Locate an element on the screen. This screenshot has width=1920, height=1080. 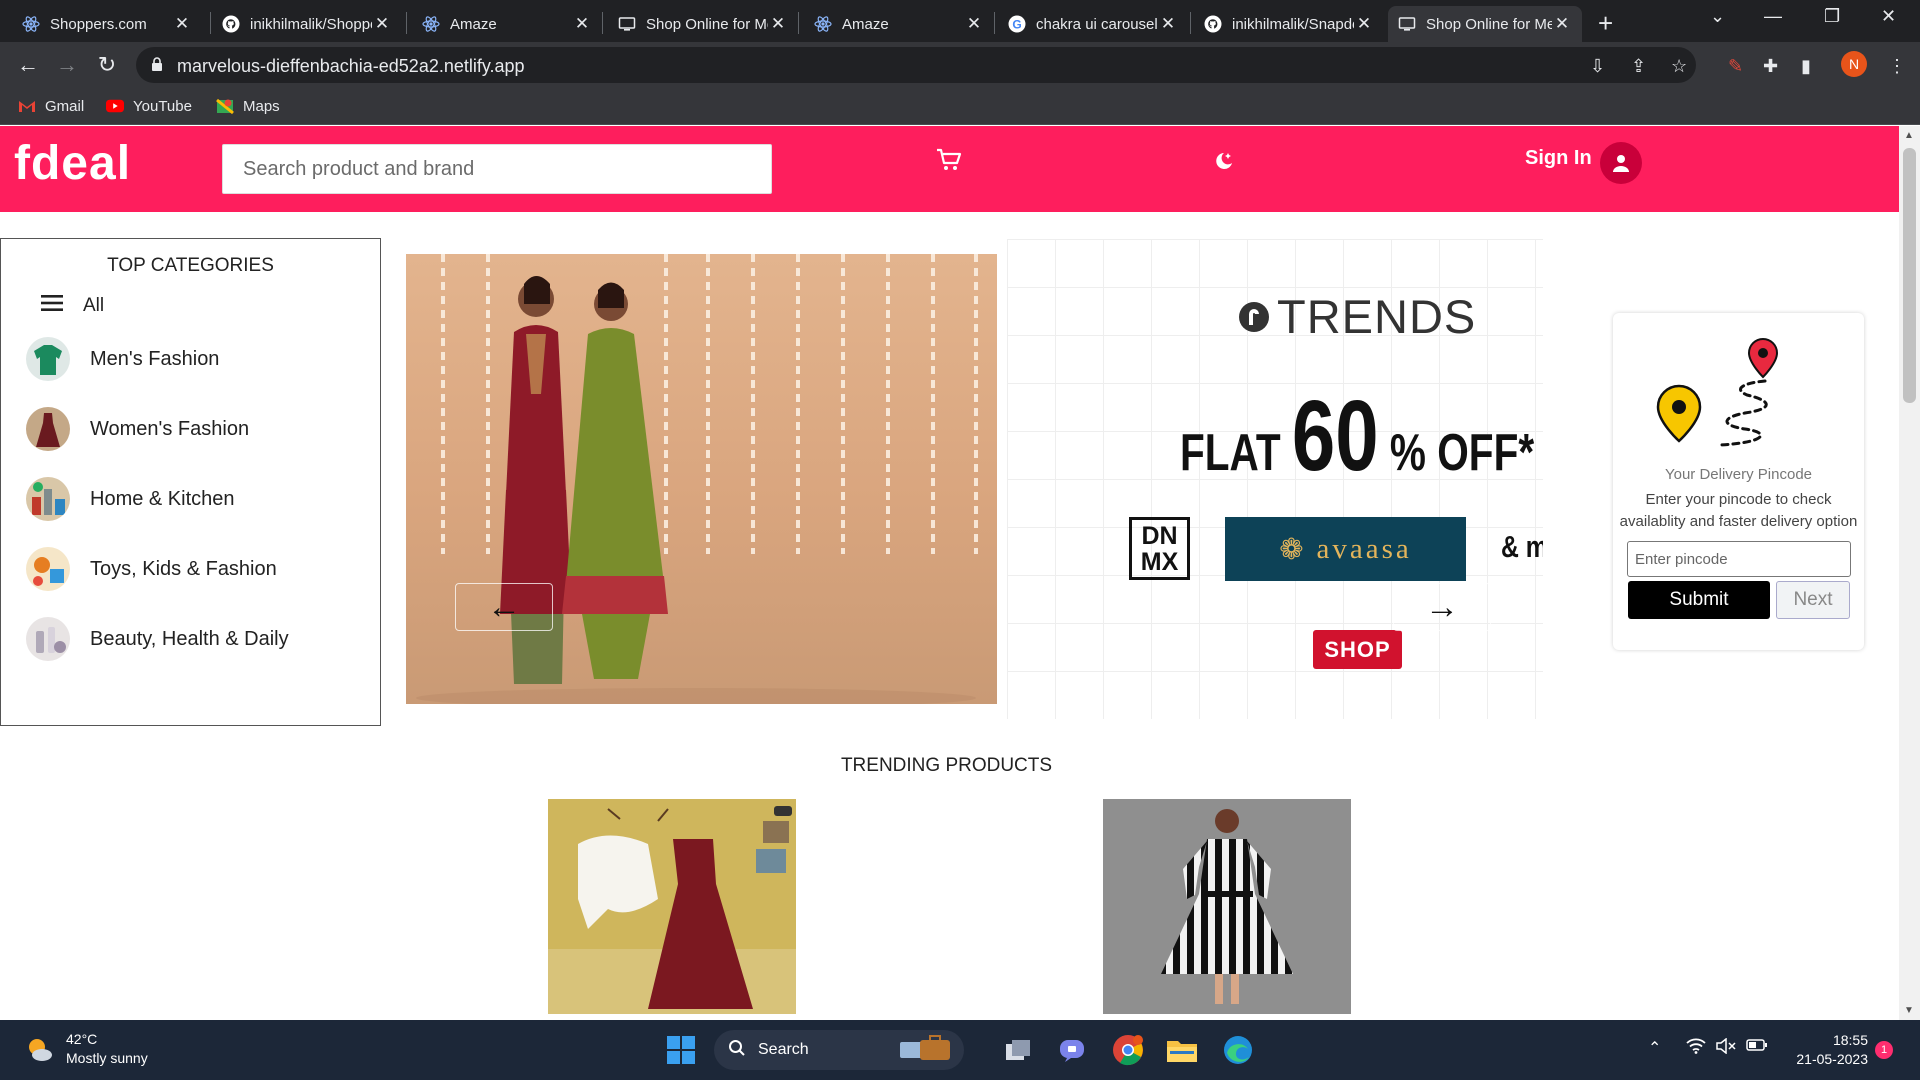
category-mens-fashion: Men's Fashion is located at coordinates (122, 359).